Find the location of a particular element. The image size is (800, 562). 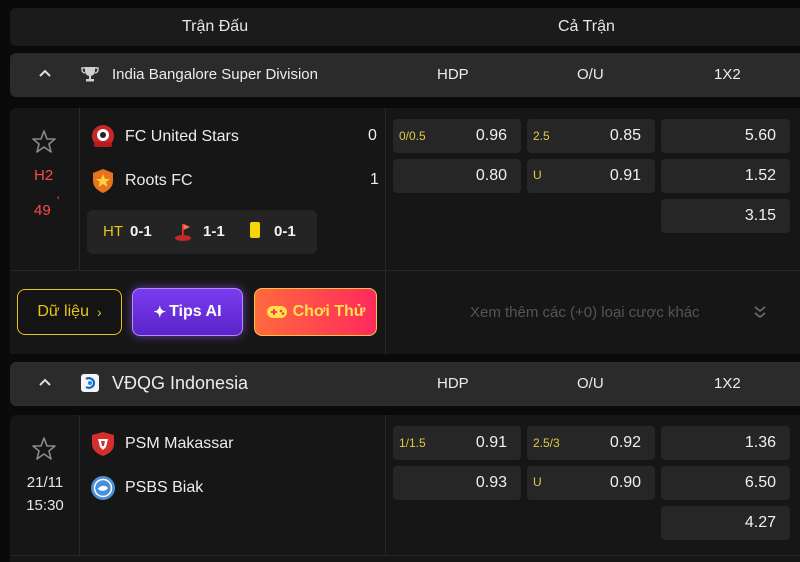

league-header-indonesia: VĐQG Indonesia HDP O/U 1X2 is located at coordinates (405, 384).